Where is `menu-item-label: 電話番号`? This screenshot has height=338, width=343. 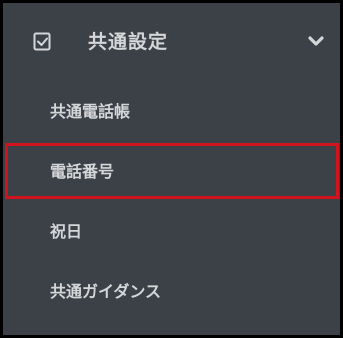
menu-item-label: 電話番号 is located at coordinates (82, 171).